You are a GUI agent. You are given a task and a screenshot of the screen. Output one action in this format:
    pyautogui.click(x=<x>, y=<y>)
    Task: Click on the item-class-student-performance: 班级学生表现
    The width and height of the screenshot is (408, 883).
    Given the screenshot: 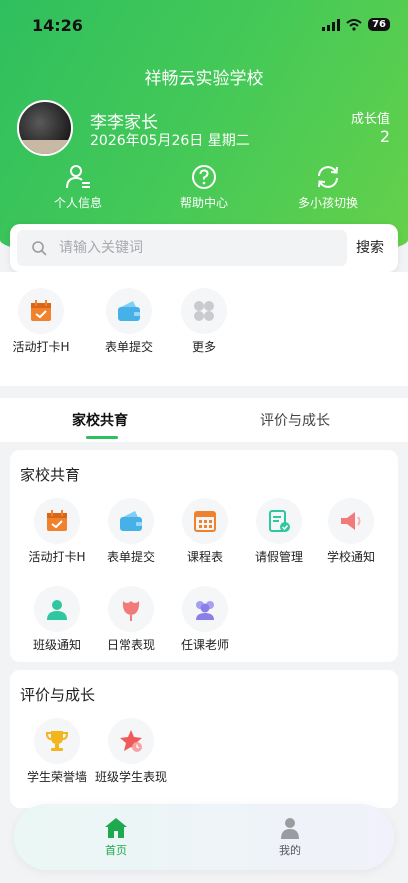 What is the action you would take?
    pyautogui.click(x=131, y=751)
    